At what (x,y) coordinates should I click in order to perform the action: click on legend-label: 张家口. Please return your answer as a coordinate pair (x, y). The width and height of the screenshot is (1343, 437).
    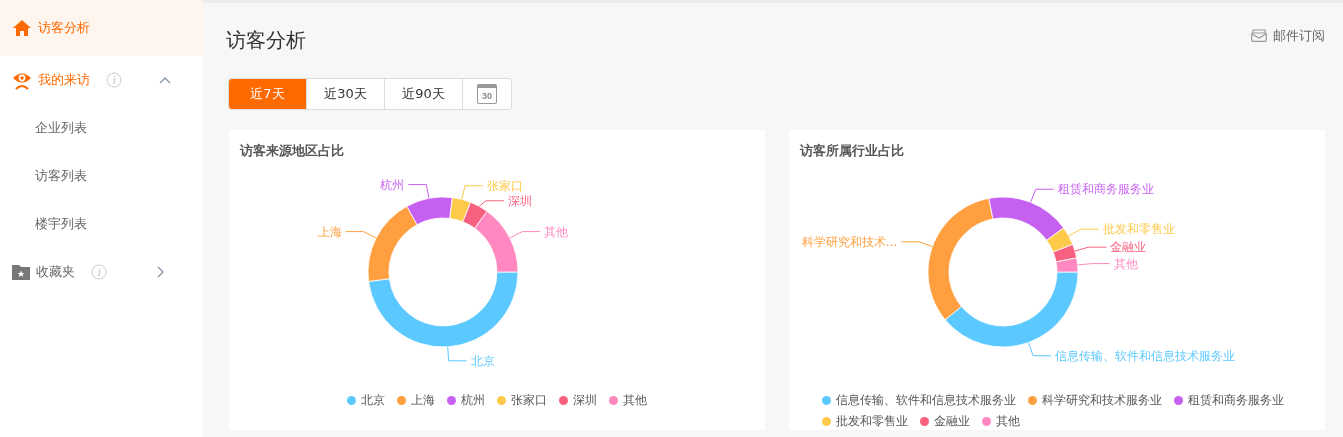
    Looking at the image, I should click on (529, 400).